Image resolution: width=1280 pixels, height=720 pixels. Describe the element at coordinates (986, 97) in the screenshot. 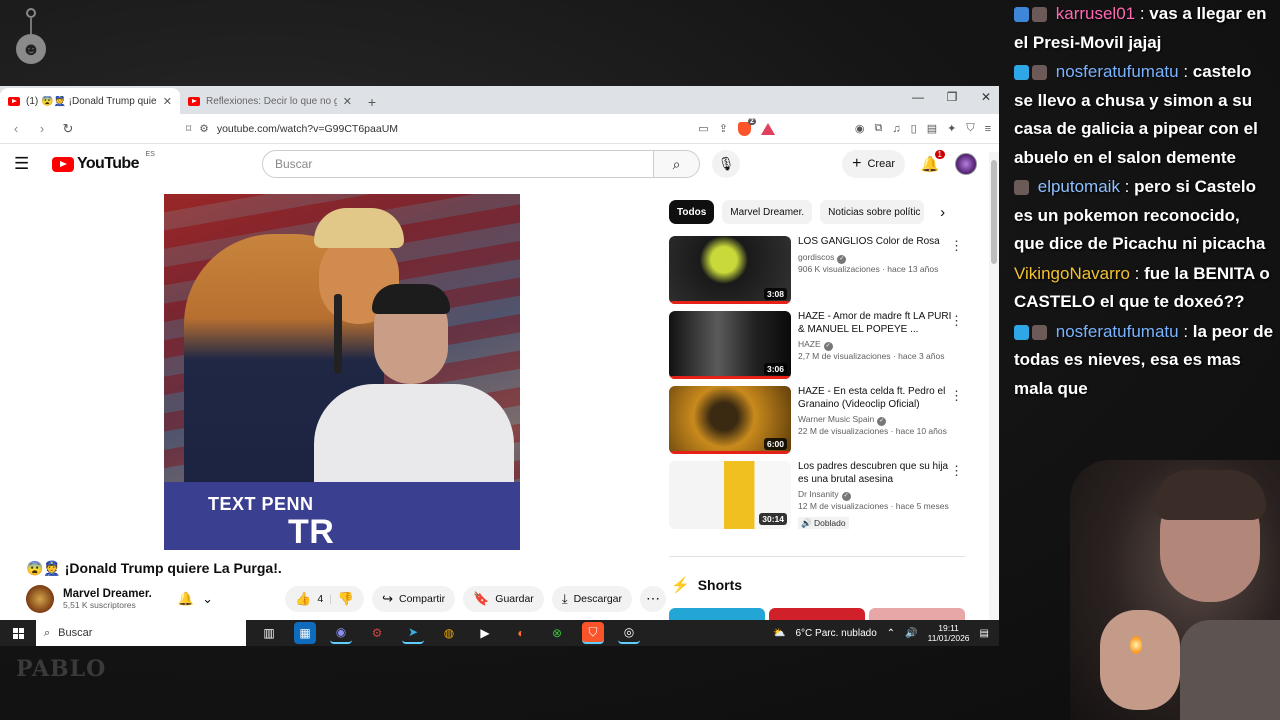

I see `close-window-icon: ✕` at that location.